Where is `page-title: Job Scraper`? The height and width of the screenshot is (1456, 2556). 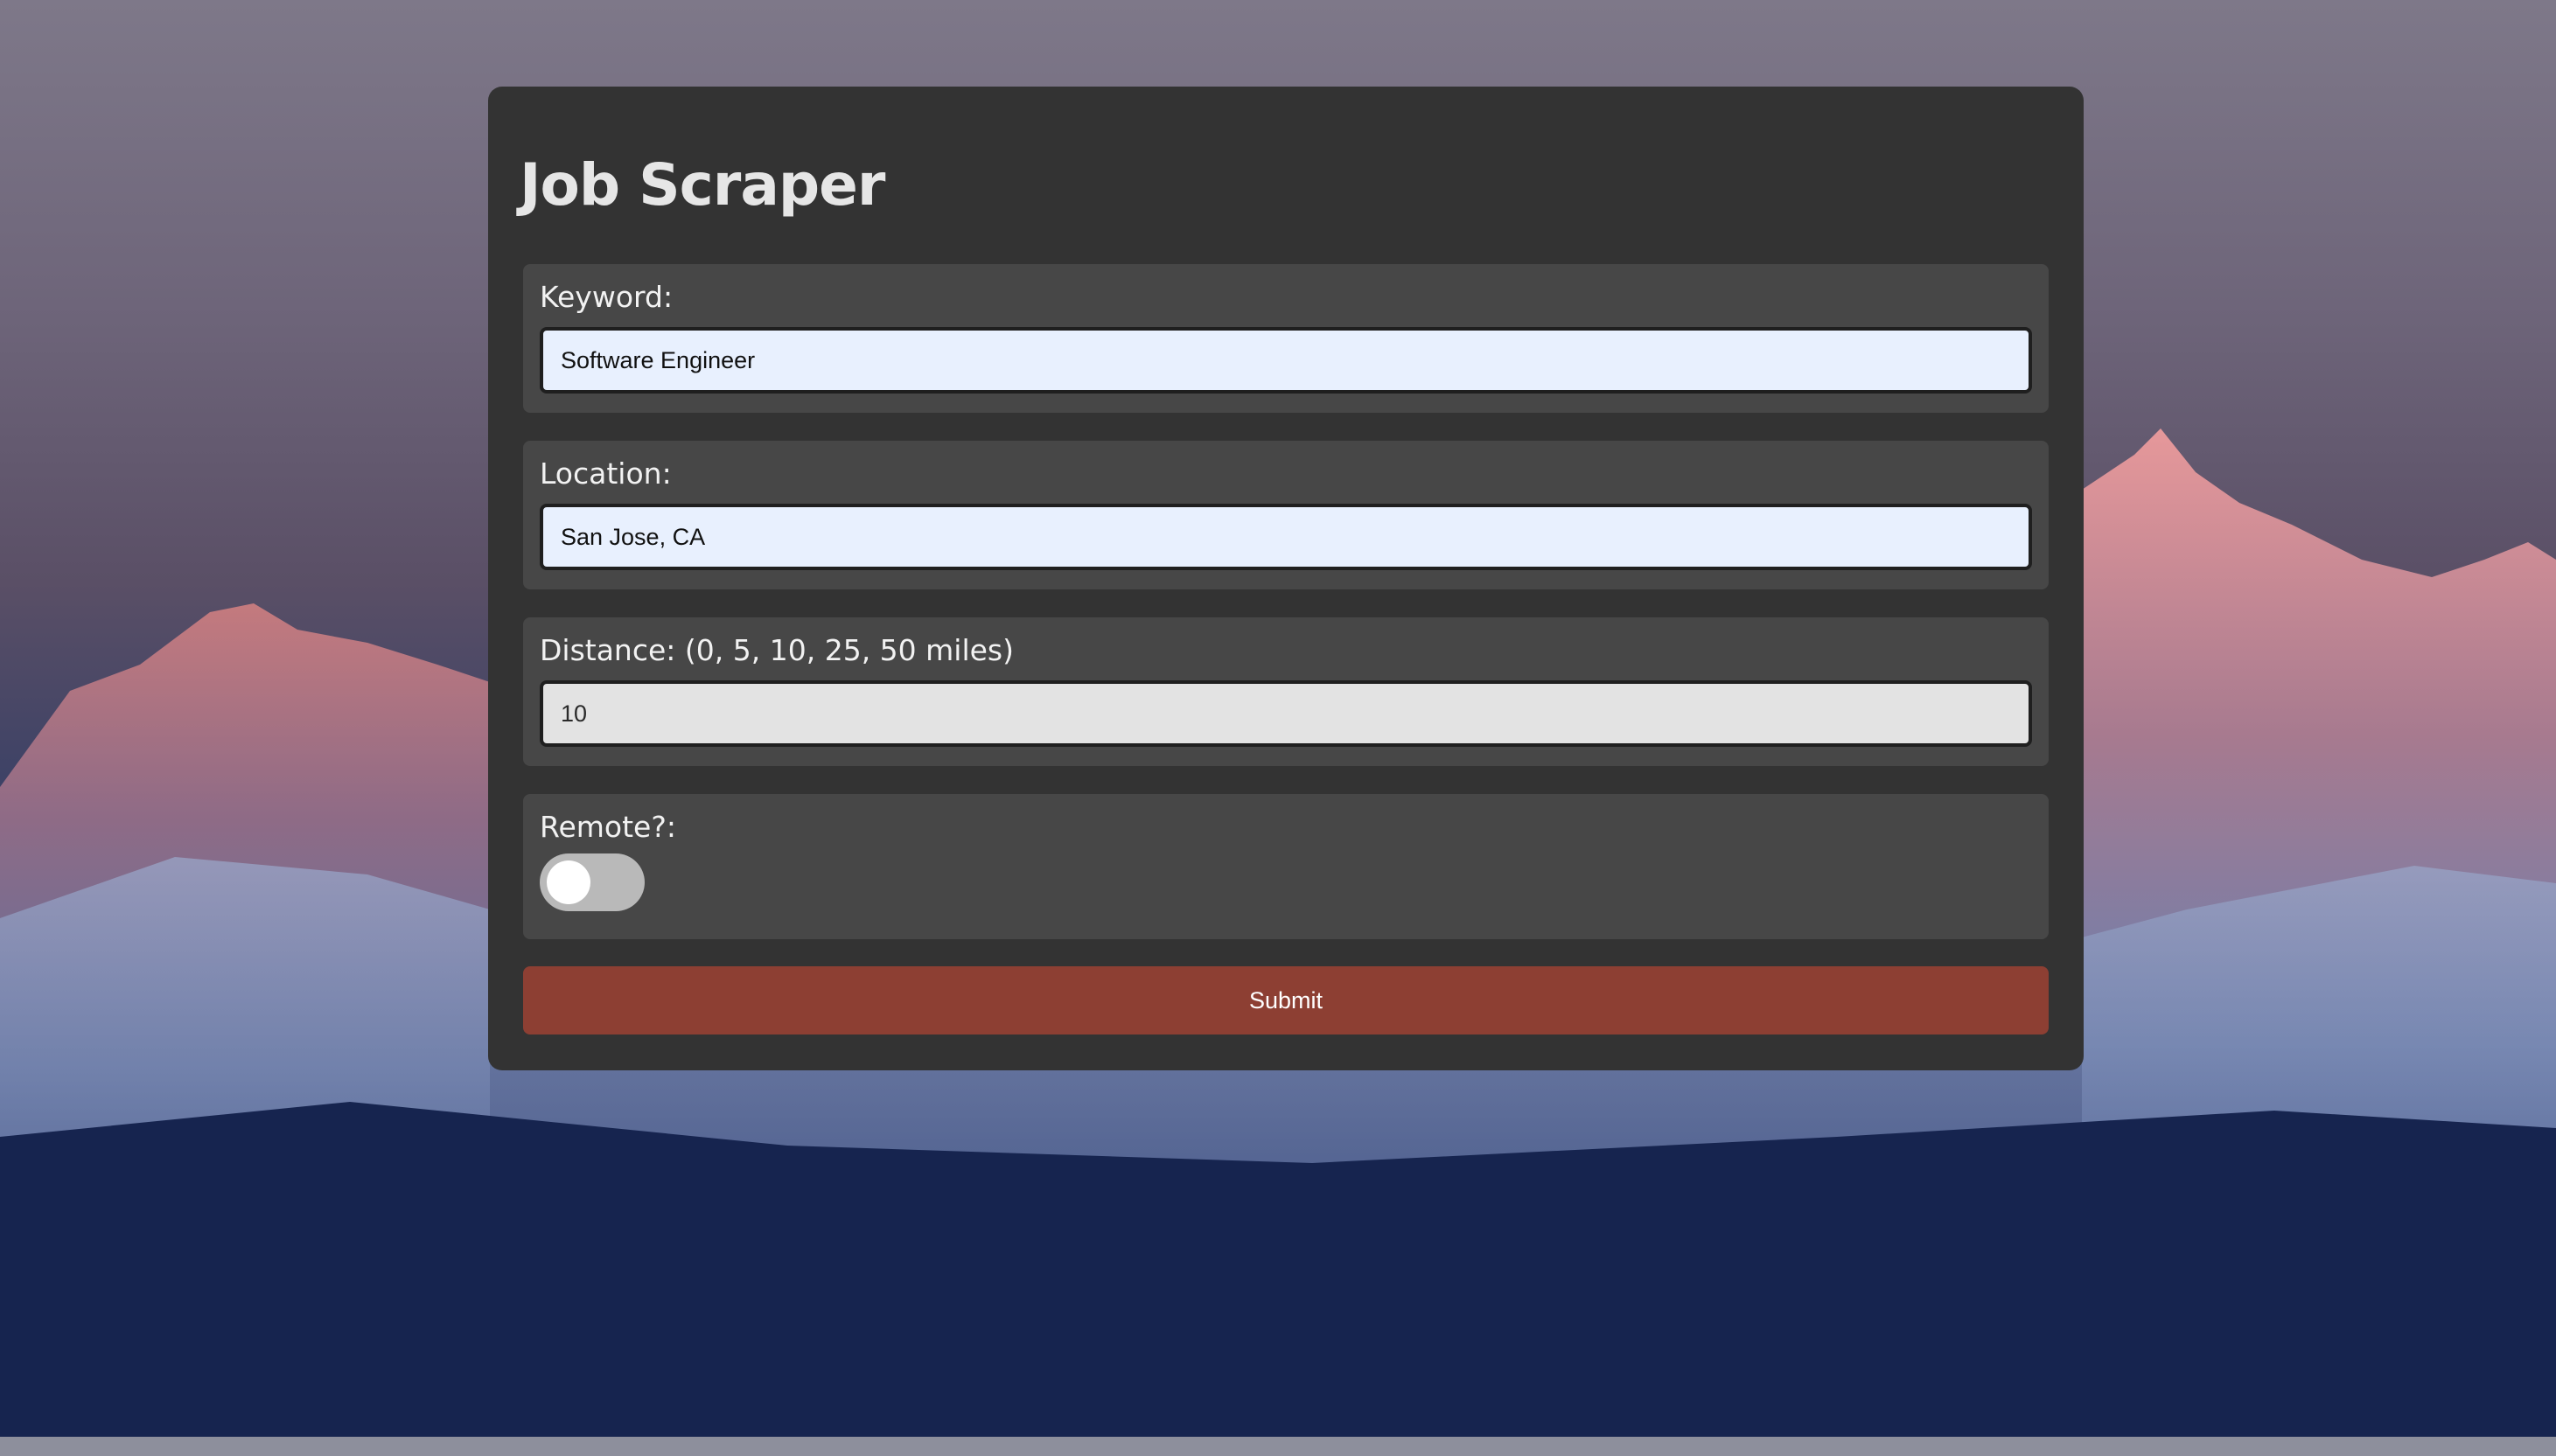
page-title: Job Scraper is located at coordinates (702, 185).